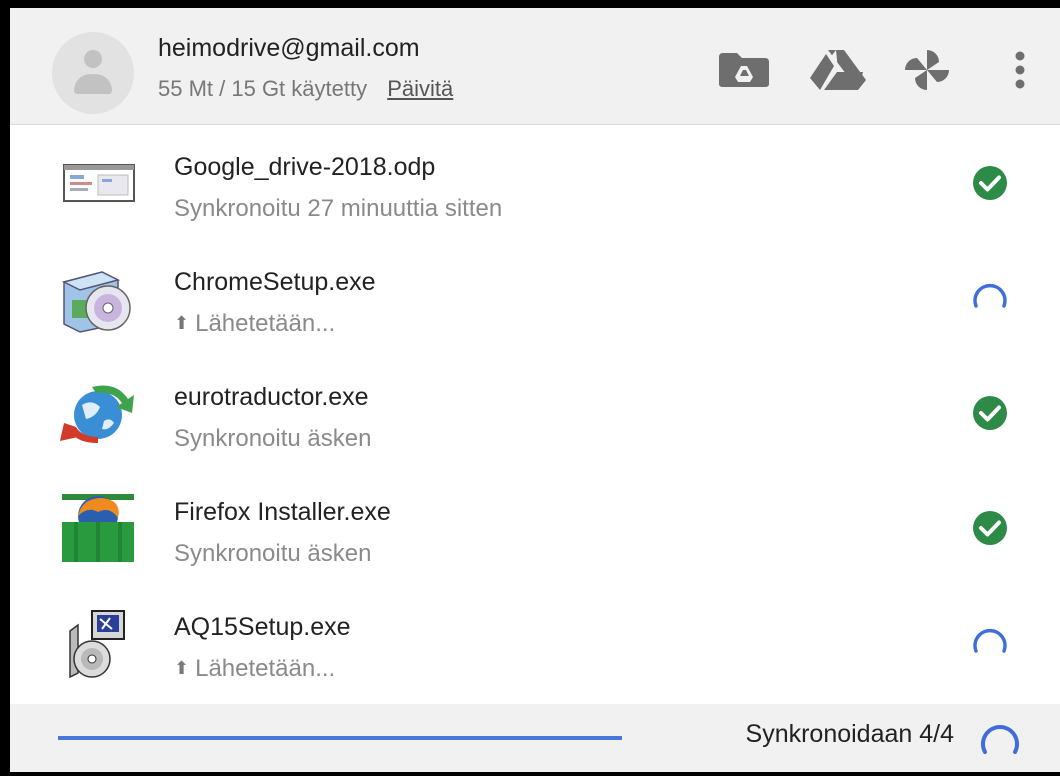 The image size is (1060, 776). Describe the element at coordinates (849, 734) in the screenshot. I see `sync-status-text: Synkronoidaan 4/4` at that location.